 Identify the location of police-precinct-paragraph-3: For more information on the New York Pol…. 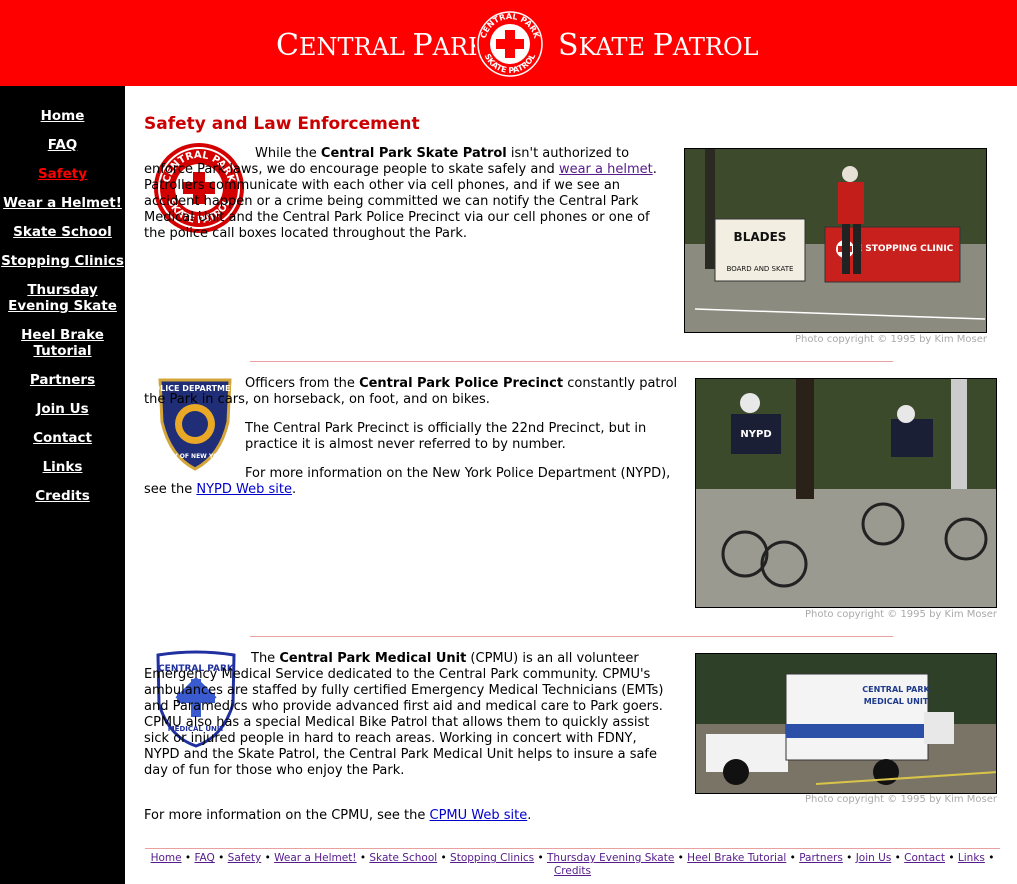
(407, 481).